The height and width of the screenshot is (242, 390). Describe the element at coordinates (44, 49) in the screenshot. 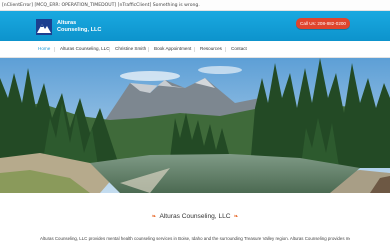

I see `nav-item-home: Home` at that location.